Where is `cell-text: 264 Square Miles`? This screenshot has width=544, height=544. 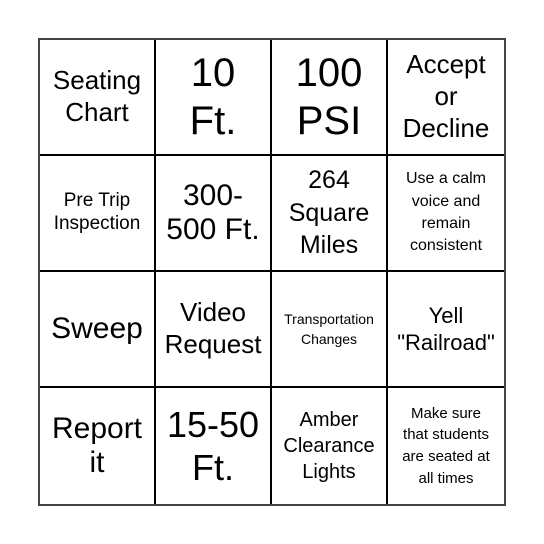 cell-text: 264 Square Miles is located at coordinates (329, 213).